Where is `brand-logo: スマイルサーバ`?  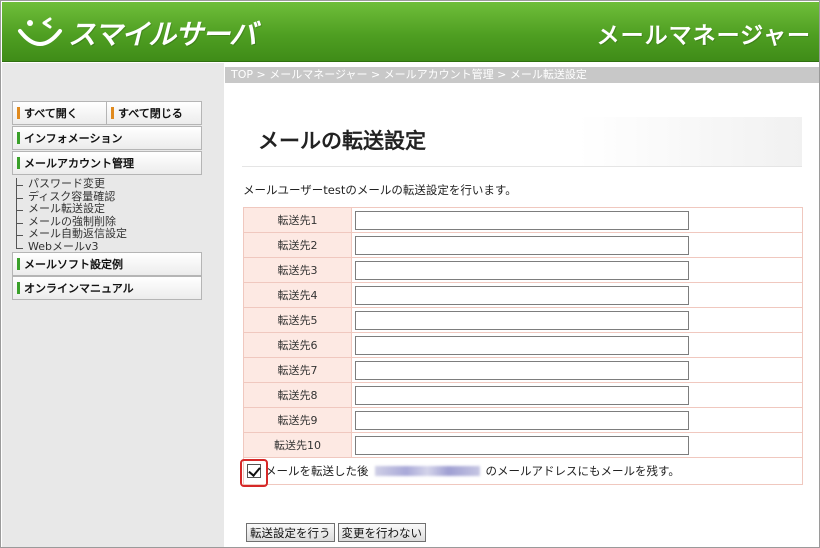 brand-logo: スマイルサーバ is located at coordinates (136, 33).